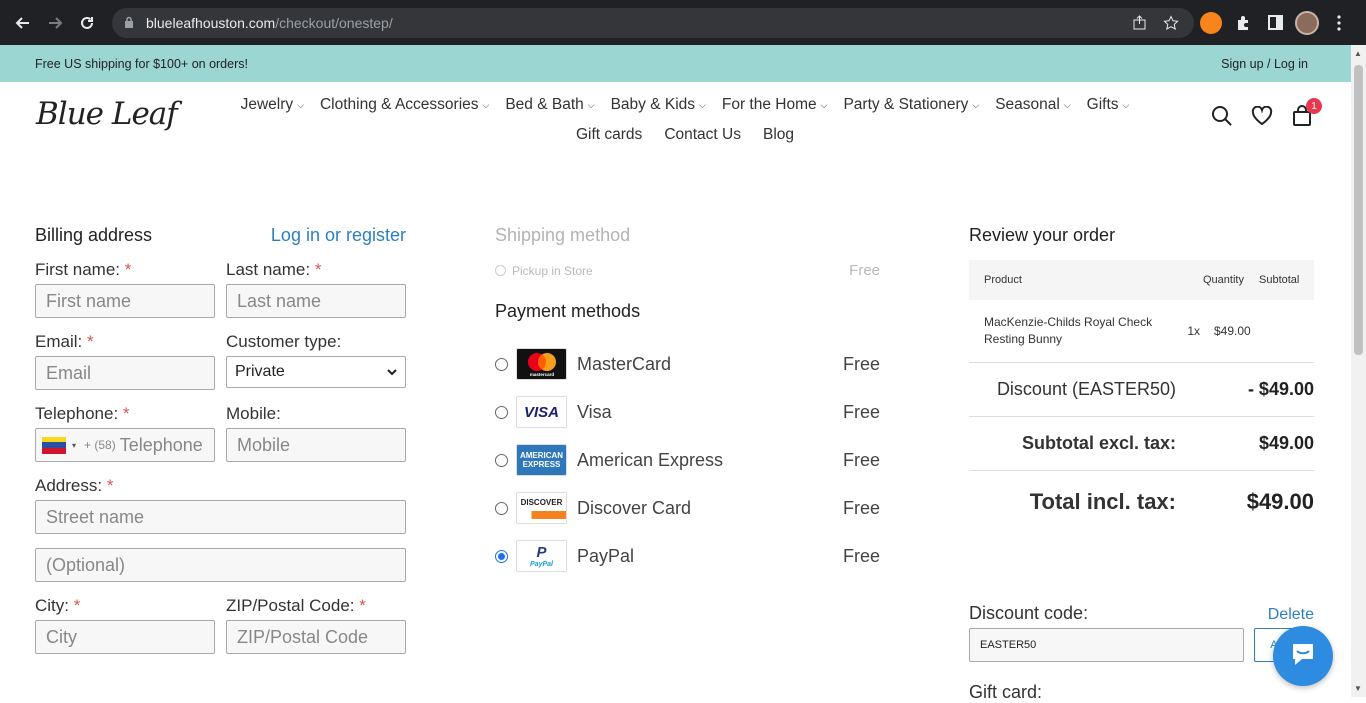 The image size is (1366, 703). What do you see at coordinates (501, 460) in the screenshot?
I see `amex-radio` at bounding box center [501, 460].